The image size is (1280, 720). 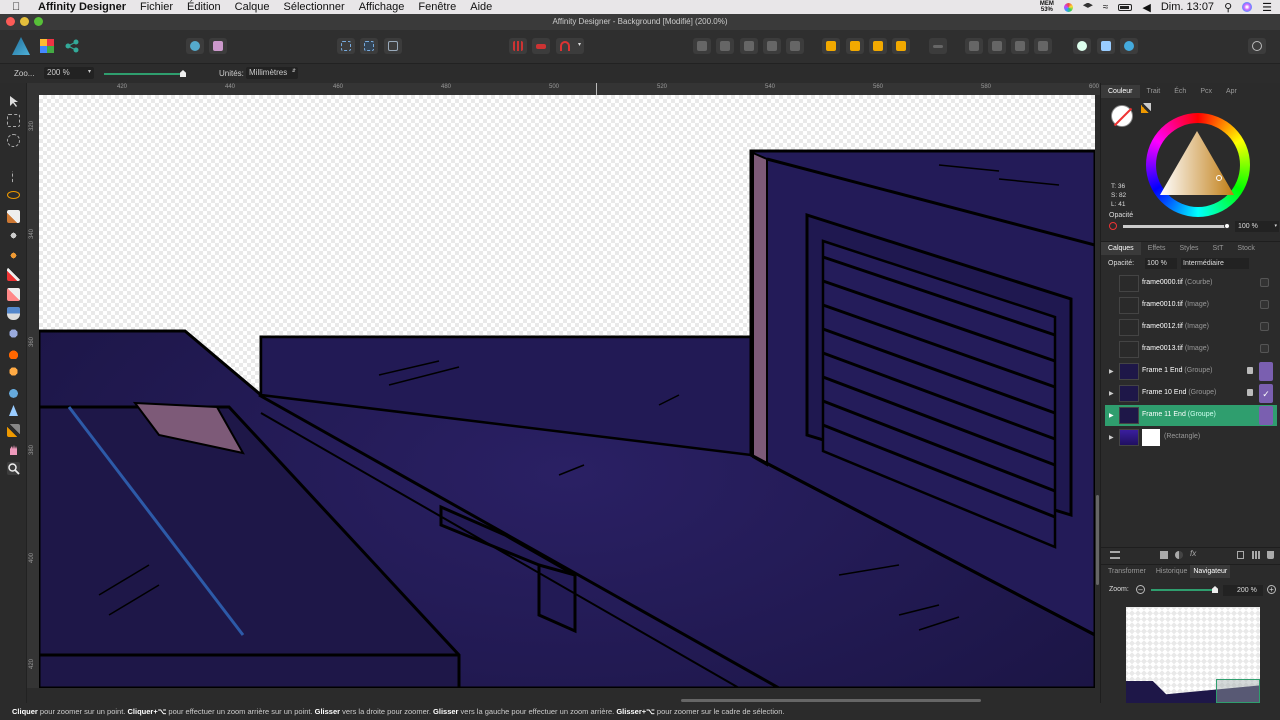 What do you see at coordinates (1068, 7) in the screenshot?
I see `colorsync-icon` at bounding box center [1068, 7].